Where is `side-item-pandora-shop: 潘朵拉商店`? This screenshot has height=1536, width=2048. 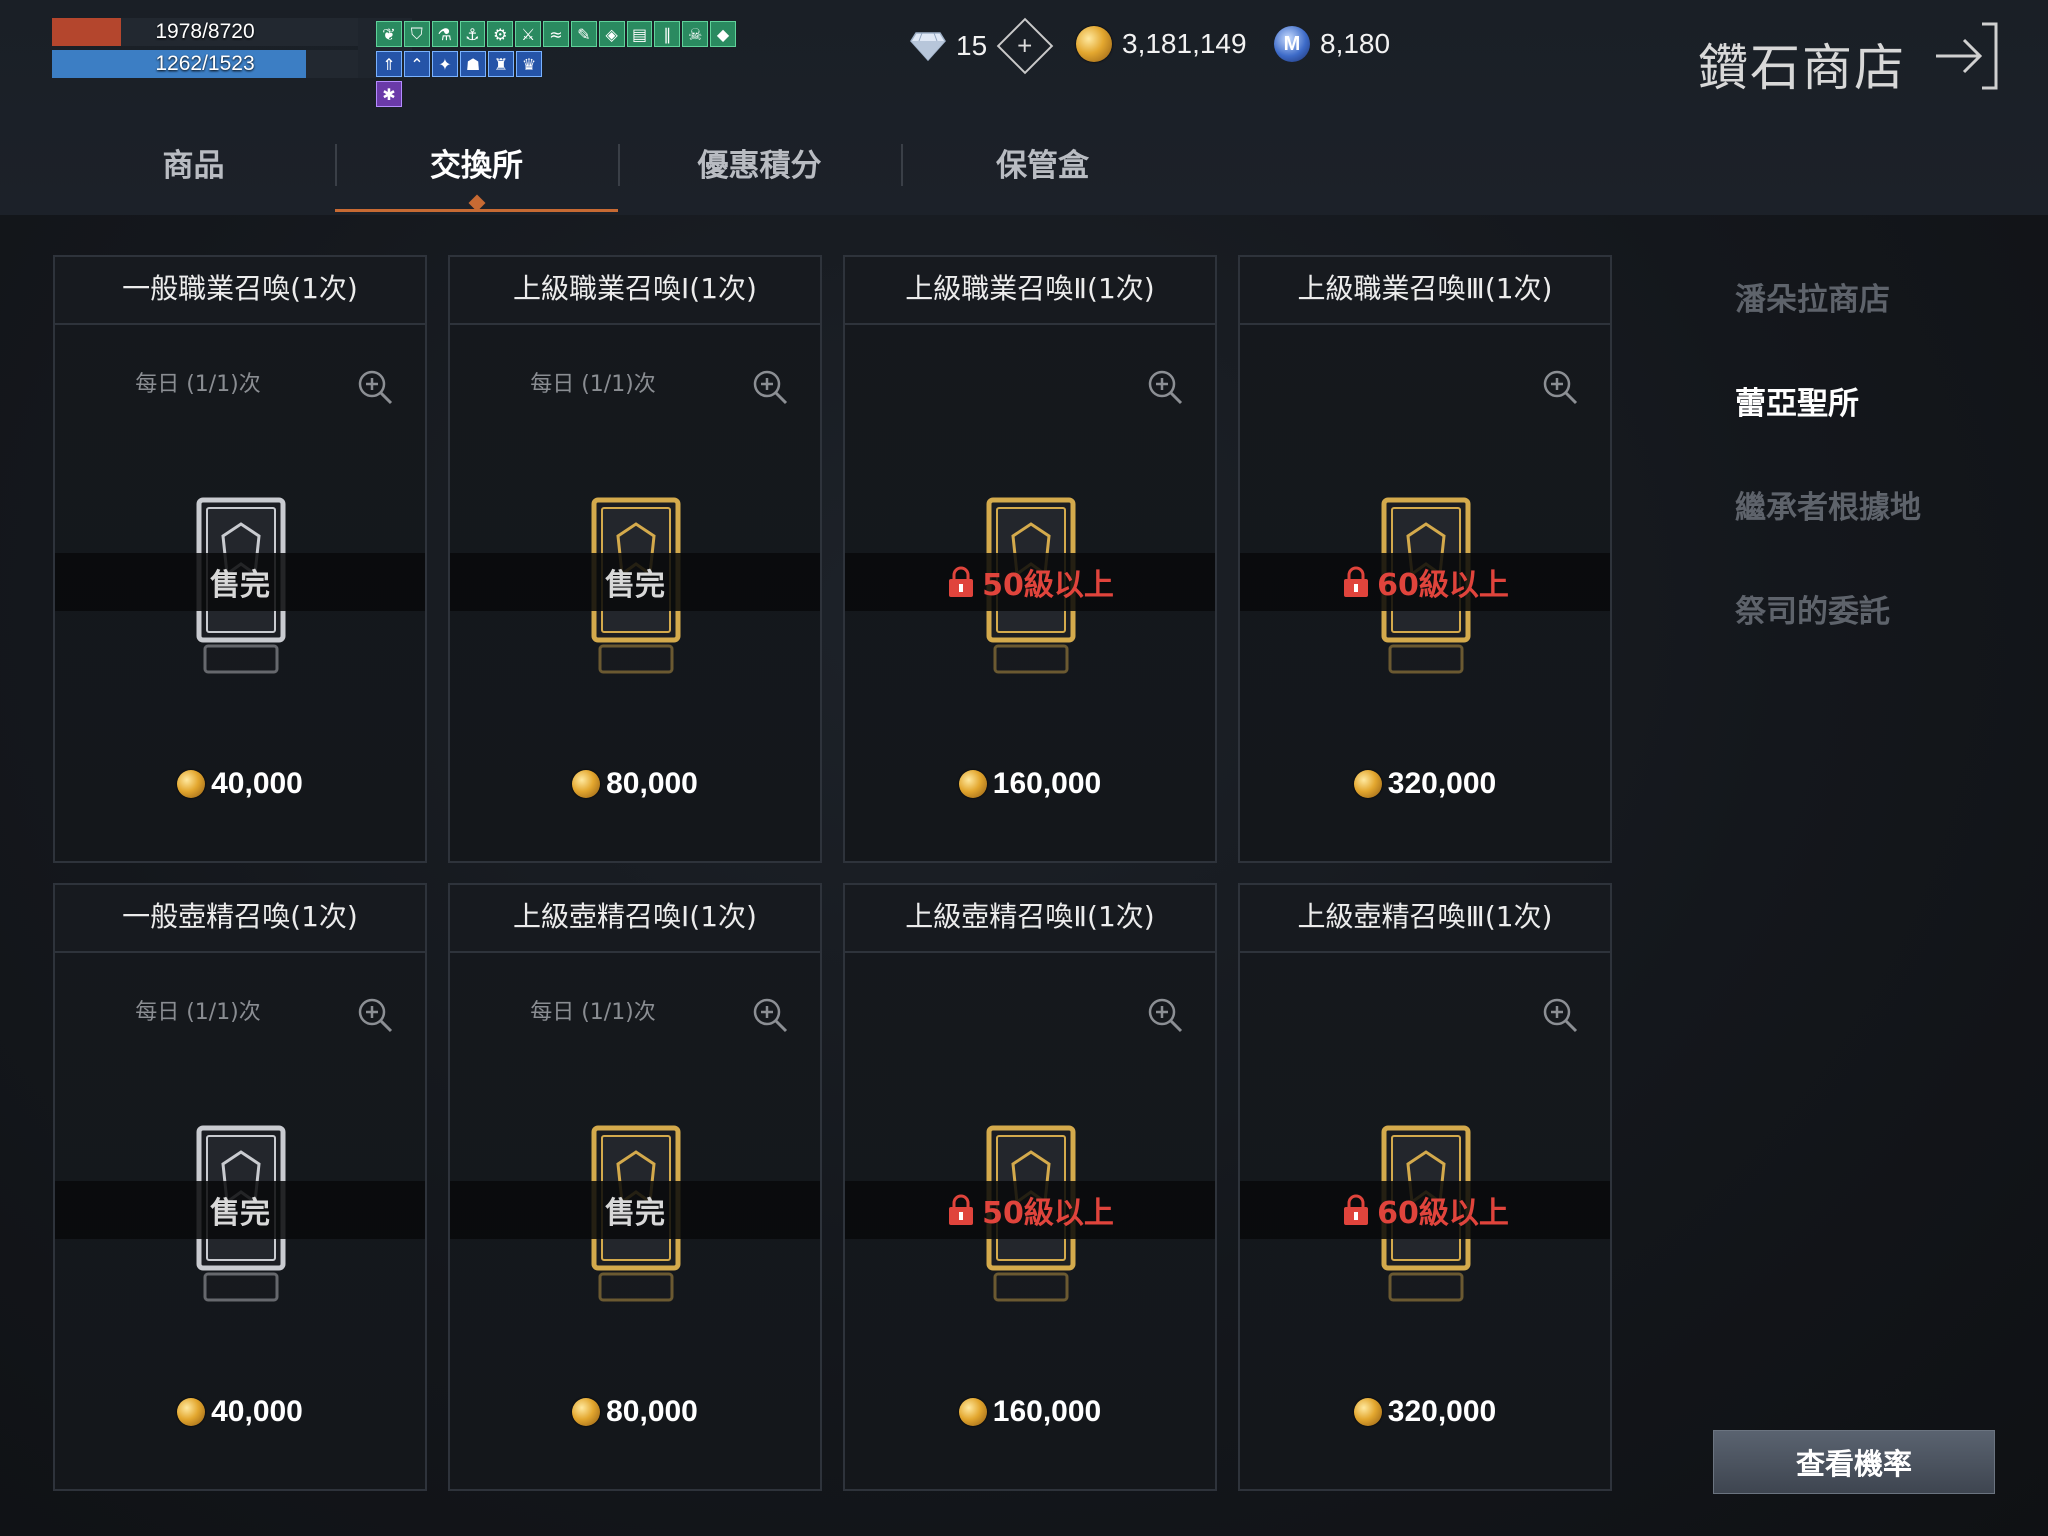 side-item-pandora-shop: 潘朵拉商店 is located at coordinates (1828, 300).